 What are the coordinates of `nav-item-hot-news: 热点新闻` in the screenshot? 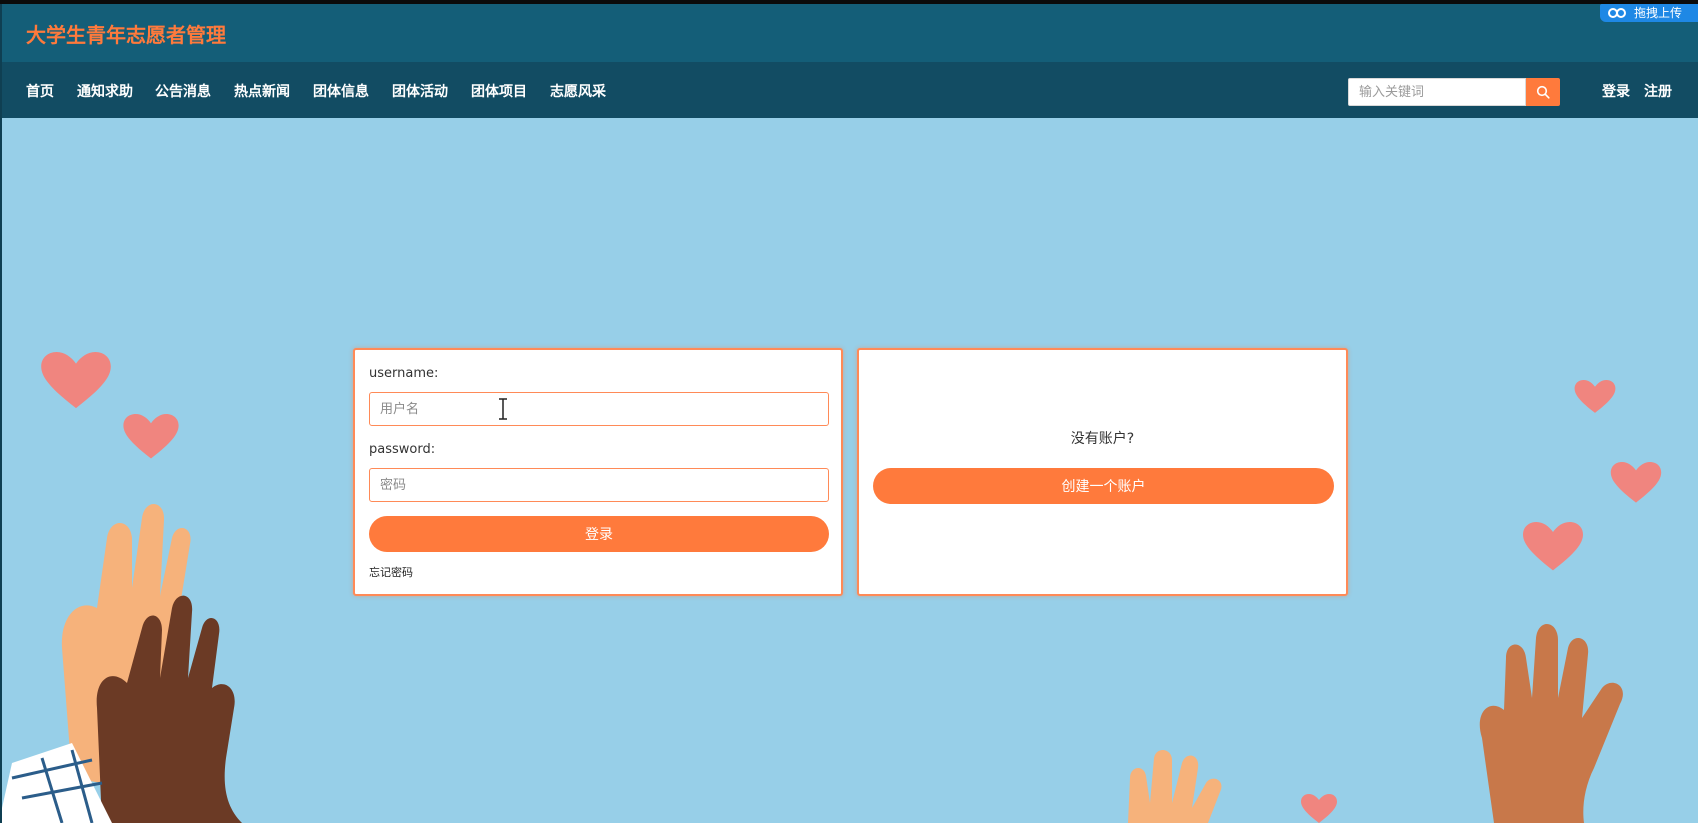 It's located at (262, 91).